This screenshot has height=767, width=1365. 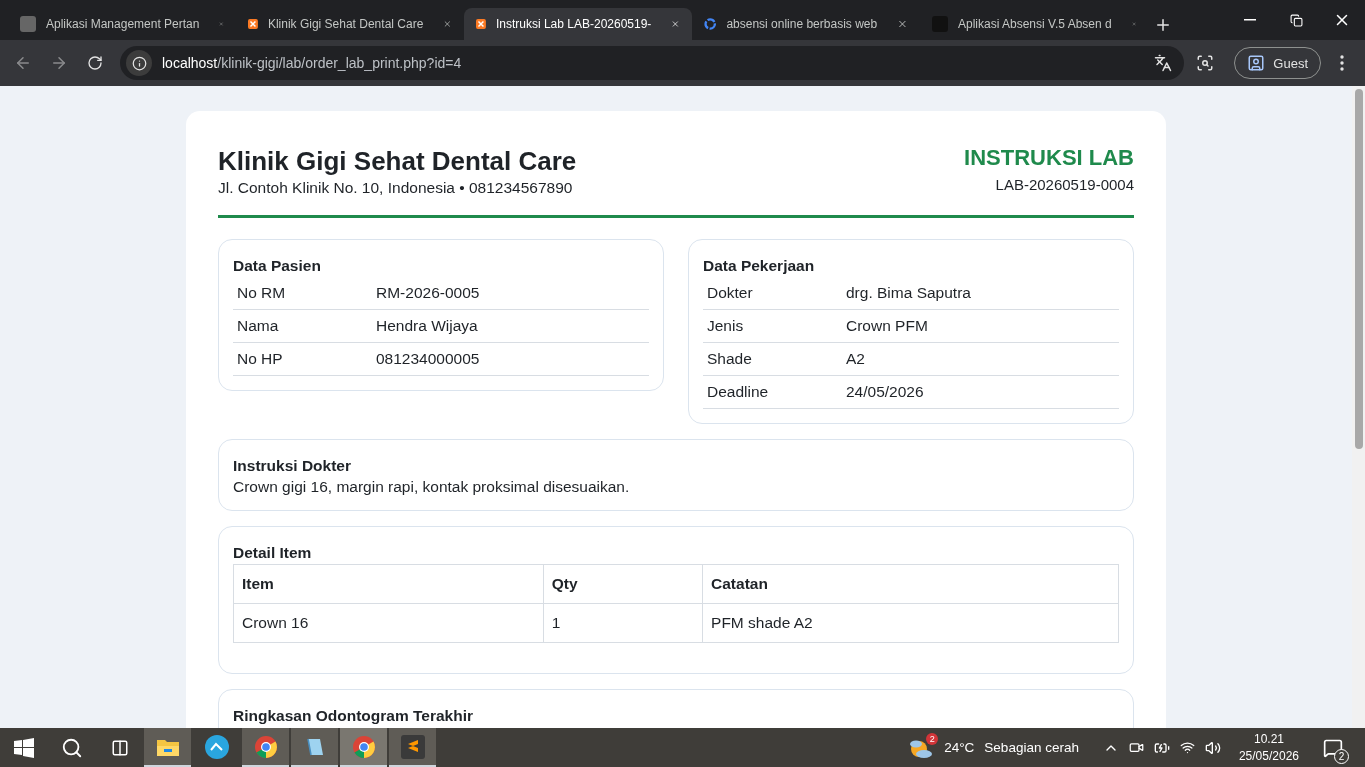 I want to click on panel-title: Detail Item, so click(x=273, y=553).